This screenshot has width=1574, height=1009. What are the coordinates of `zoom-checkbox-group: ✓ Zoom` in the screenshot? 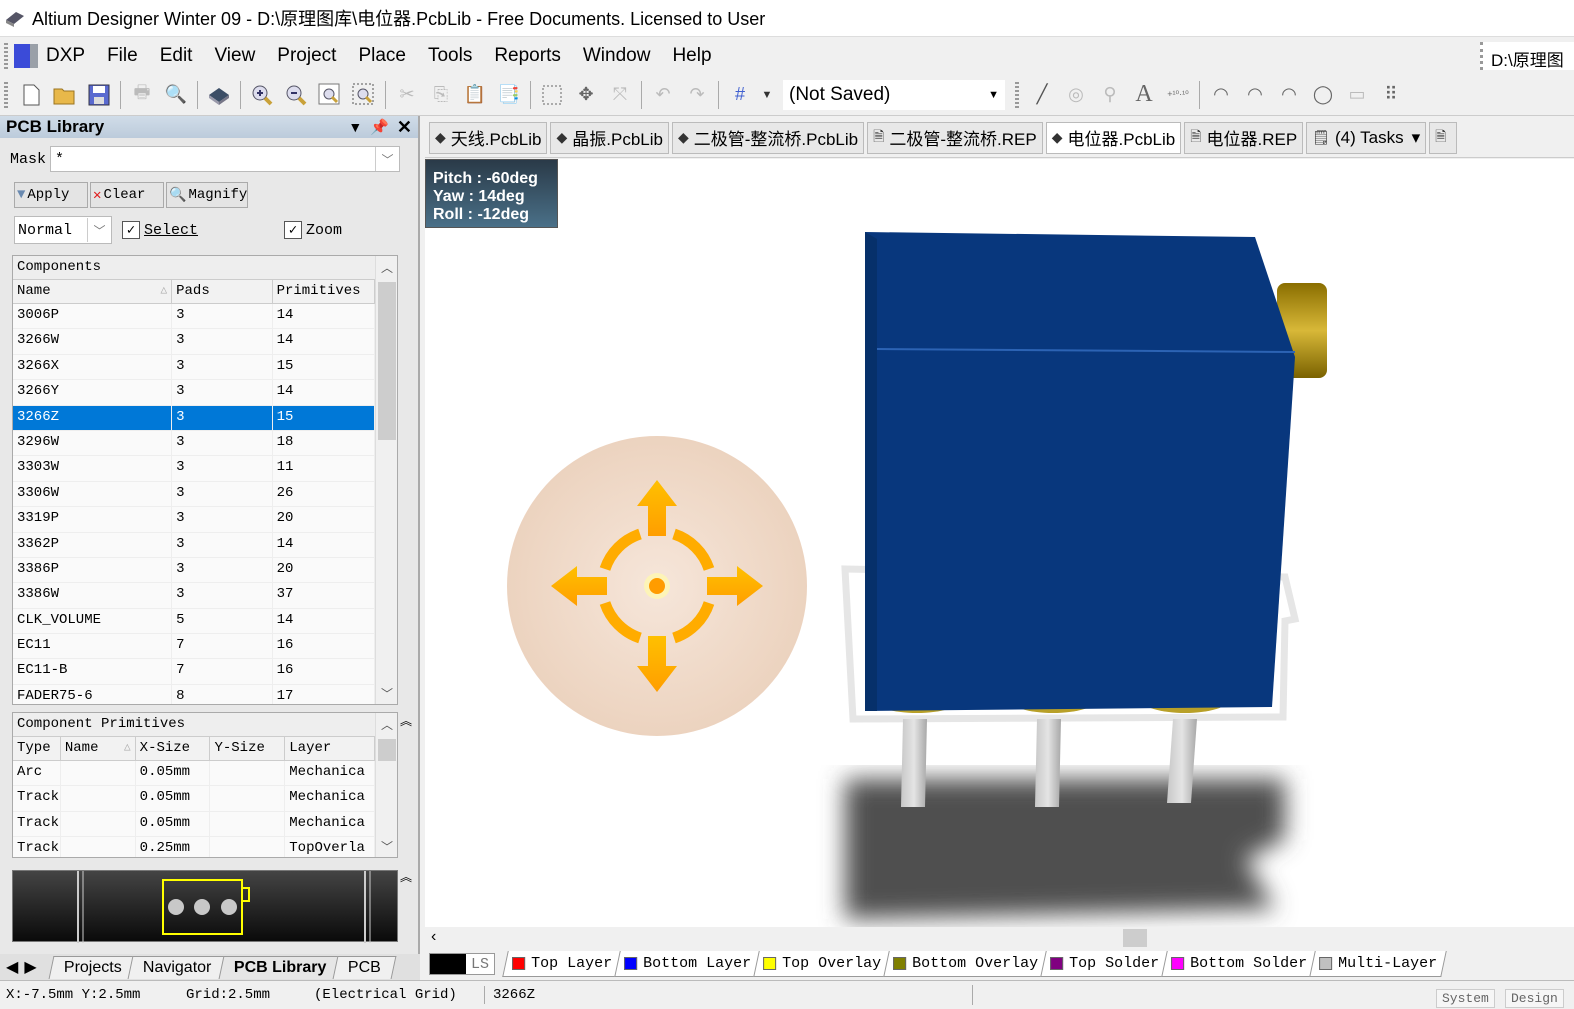 It's located at (313, 230).